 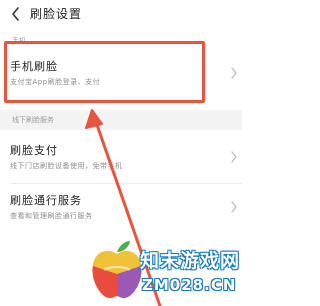 What do you see at coordinates (189, 285) in the screenshot?
I see `watermark-domain: ZM028.CN` at bounding box center [189, 285].